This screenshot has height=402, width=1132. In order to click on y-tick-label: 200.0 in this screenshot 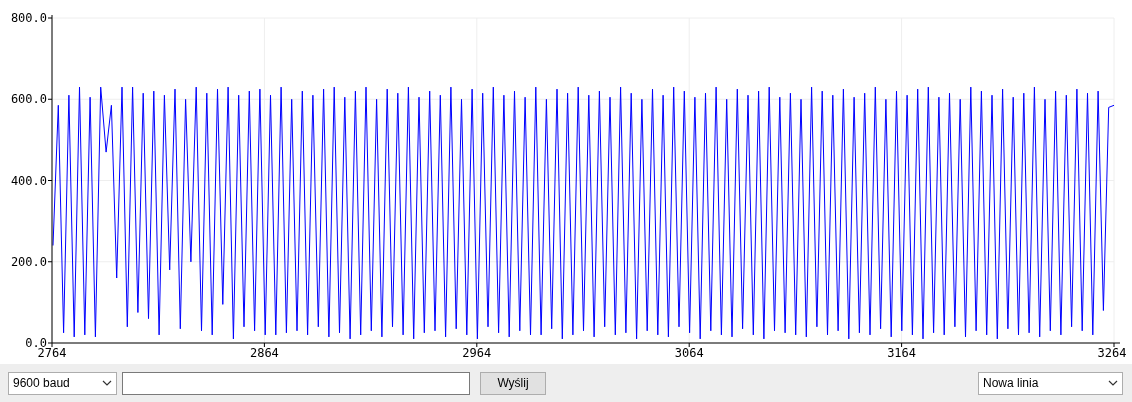, I will do `click(28, 261)`.